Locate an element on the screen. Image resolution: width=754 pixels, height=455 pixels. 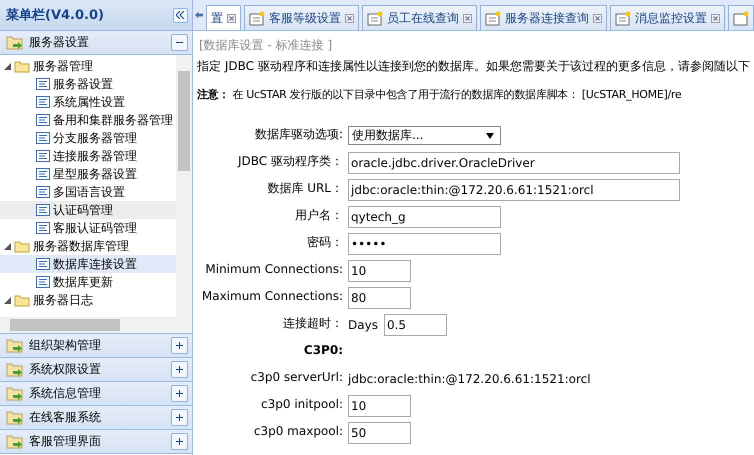
tree-item: 认证码管理 is located at coordinates (88, 210).